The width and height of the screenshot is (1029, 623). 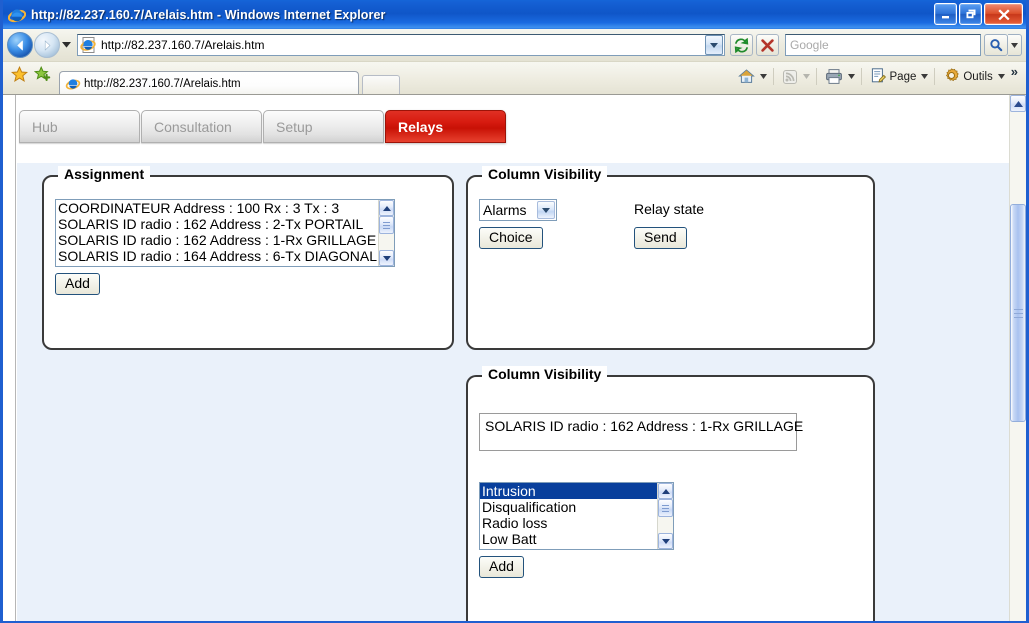 I want to click on scrollbar-grip-icon, so click(x=386, y=225).